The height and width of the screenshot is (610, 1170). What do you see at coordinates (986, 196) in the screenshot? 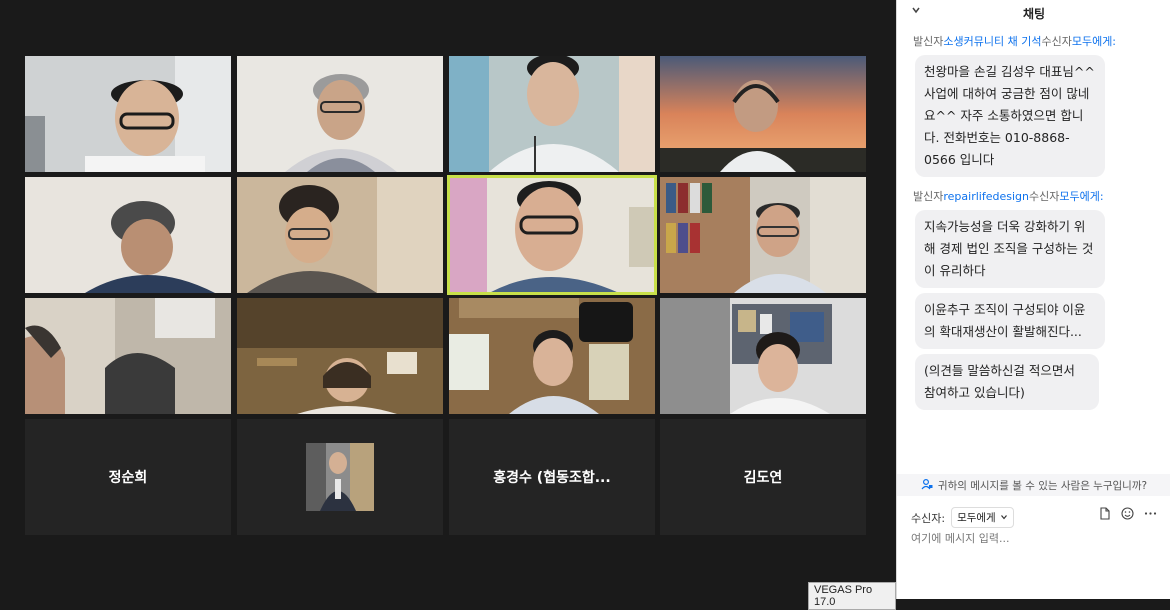
I see `sender-name: repairlifedesign` at bounding box center [986, 196].